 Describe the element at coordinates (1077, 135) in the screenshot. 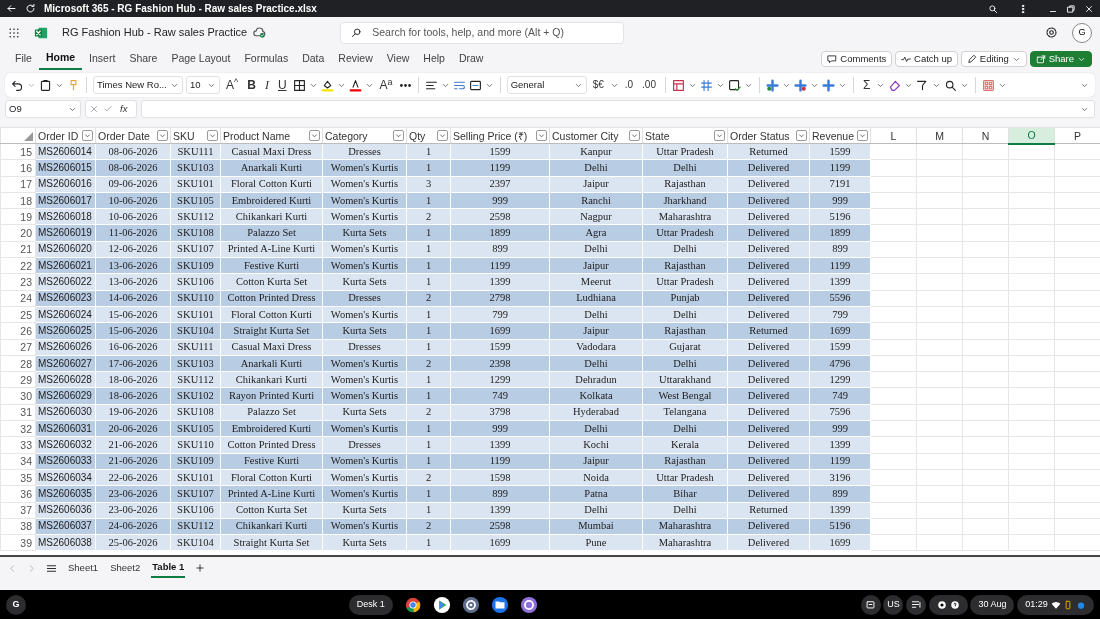

I see `column-header: P` at that location.